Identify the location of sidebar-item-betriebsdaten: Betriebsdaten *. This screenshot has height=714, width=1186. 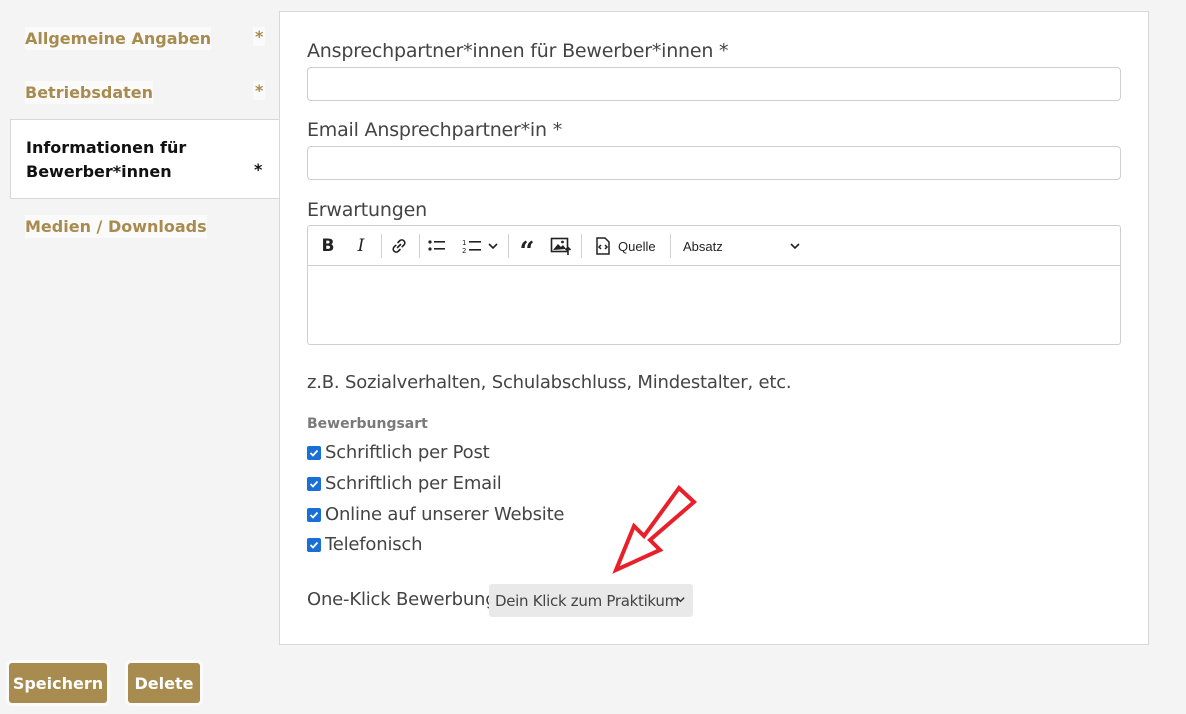
(140, 94).